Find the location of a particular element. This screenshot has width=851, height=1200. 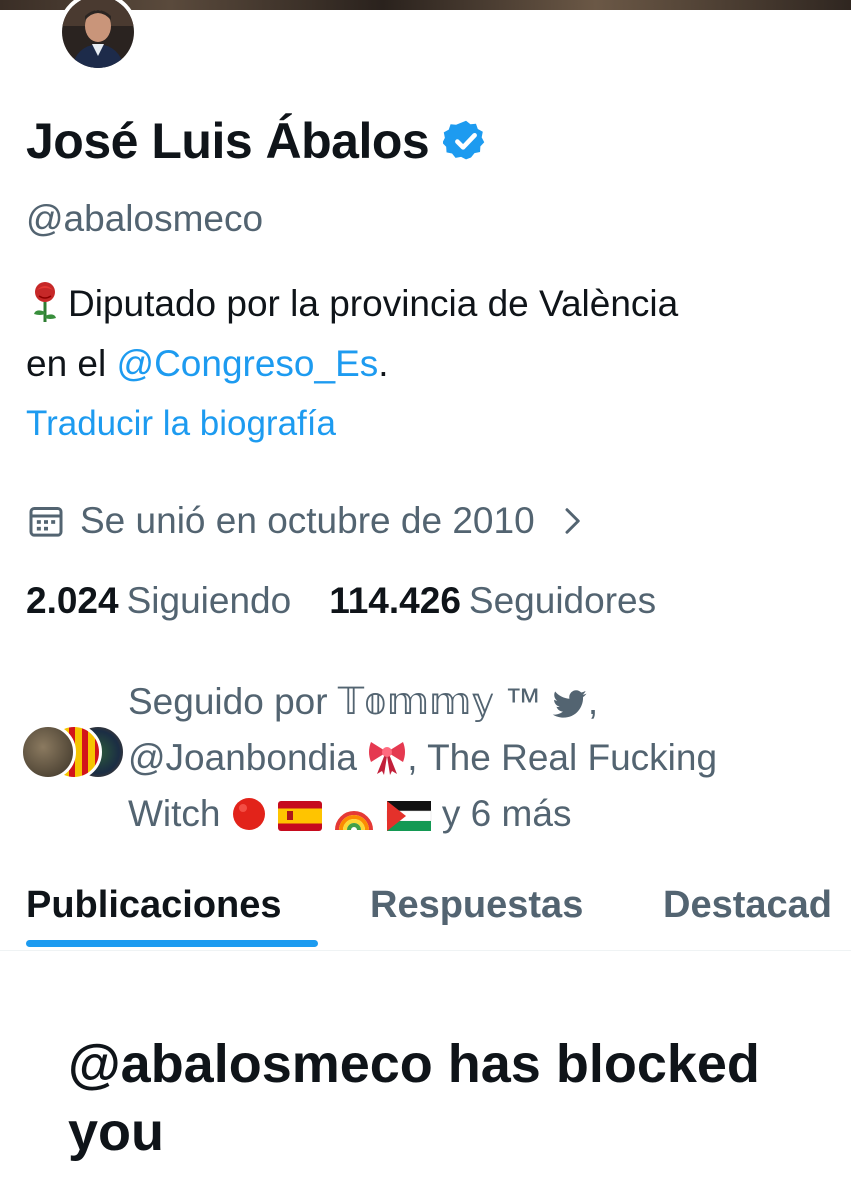

followers-count: 114.426 is located at coordinates (395, 600).